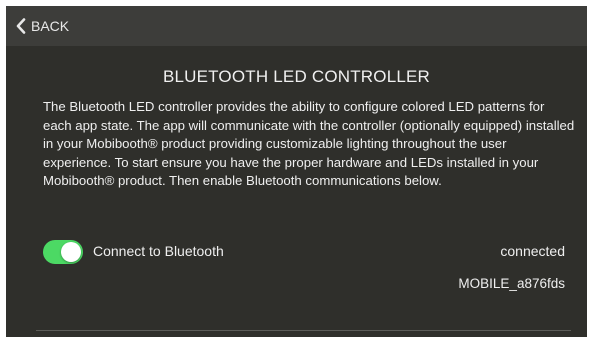  I want to click on page-title: BLUETOOTH LED CONTROLLER, so click(296, 76).